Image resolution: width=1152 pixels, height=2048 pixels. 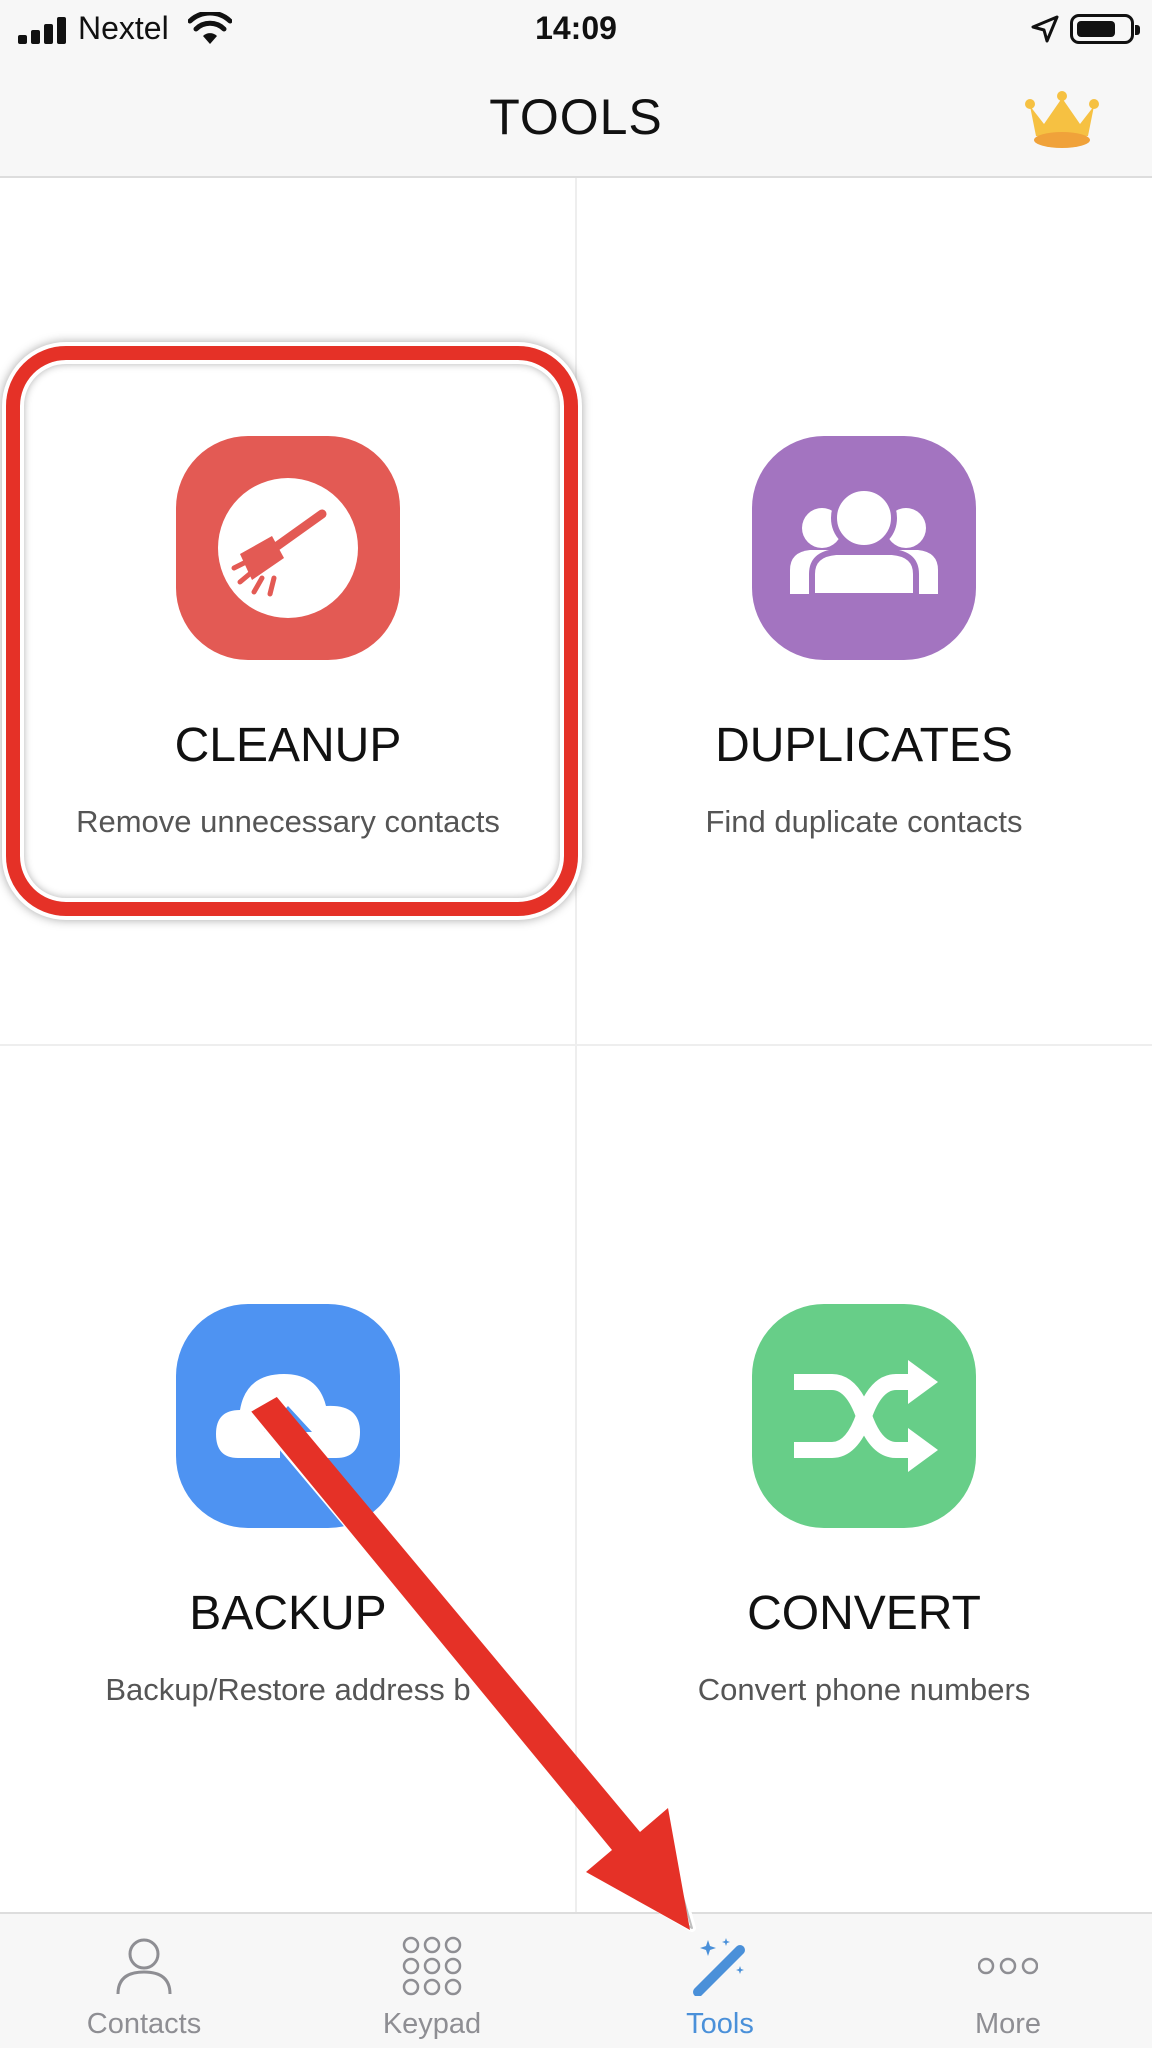 What do you see at coordinates (1008, 1966) in the screenshot?
I see `more-dots-icon` at bounding box center [1008, 1966].